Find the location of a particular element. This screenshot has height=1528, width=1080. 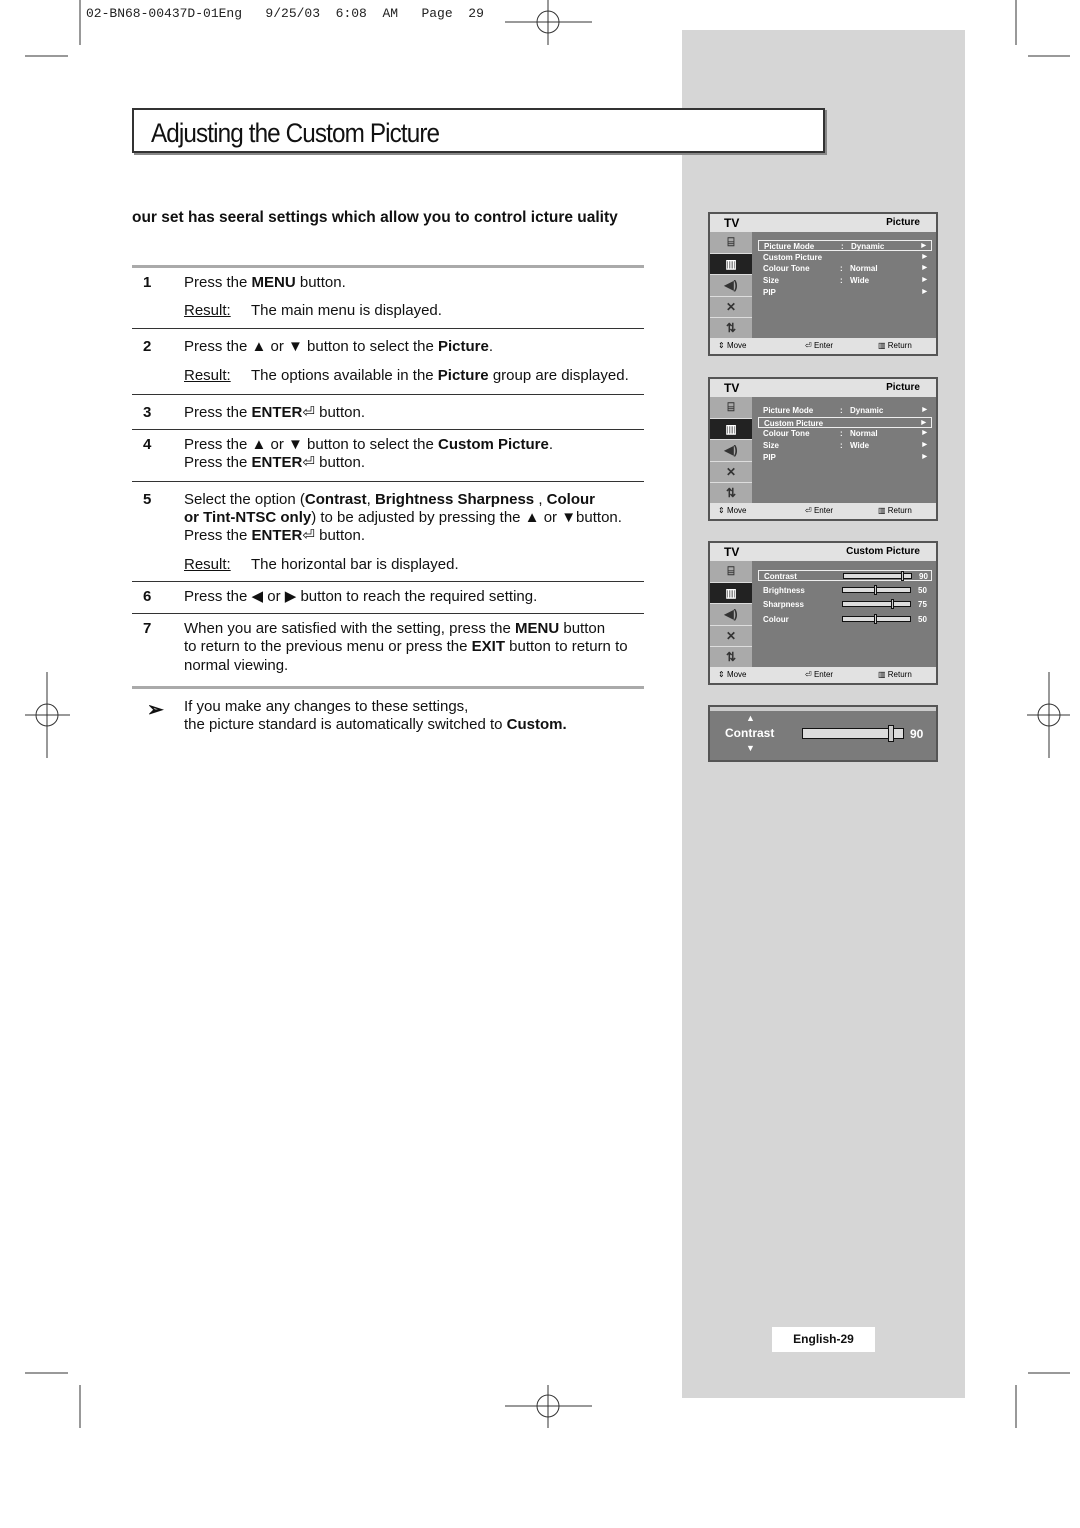

slider-label: Contrast is located at coordinates (780, 576).